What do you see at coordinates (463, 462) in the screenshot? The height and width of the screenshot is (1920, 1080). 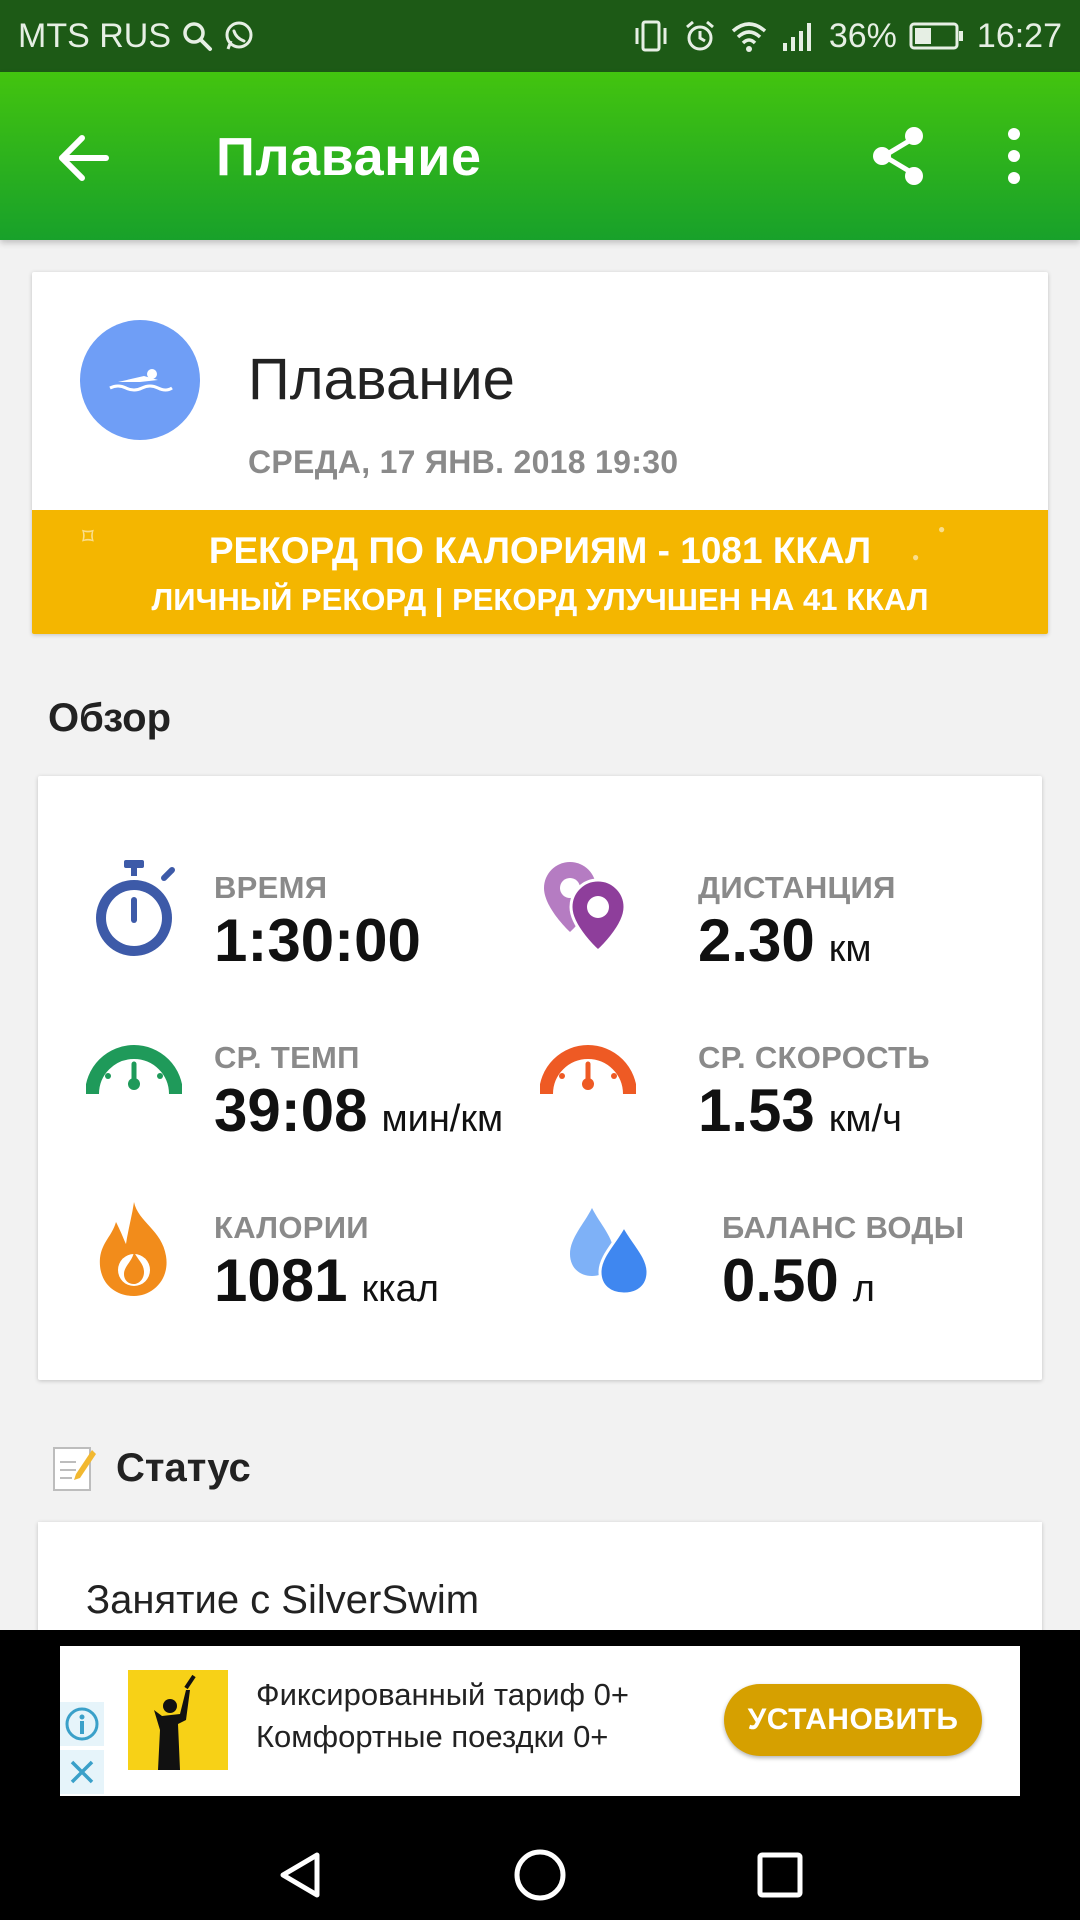 I see `activity-date: СРЕДА, 17 ЯНВ. 2018 19:30` at bounding box center [463, 462].